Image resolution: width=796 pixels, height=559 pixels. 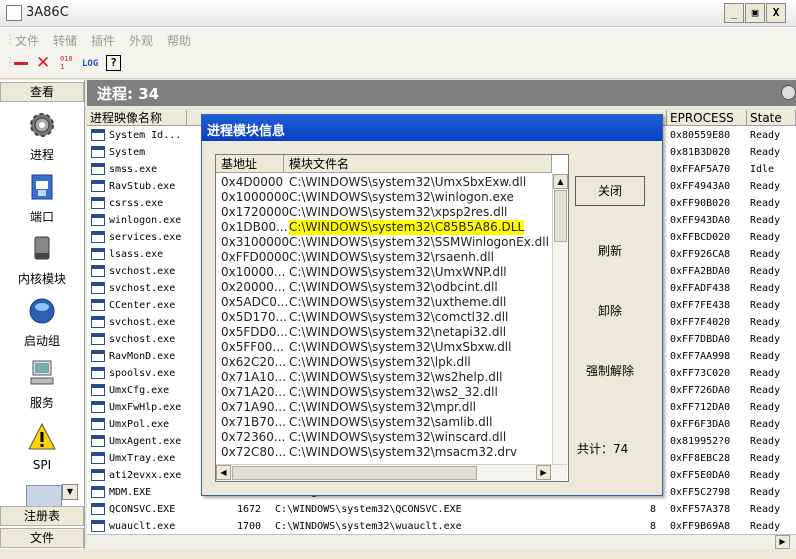 What do you see at coordinates (419, 242) in the screenshot?
I see `module-file-name: C:\WINDOWS\system32\SSMWinlogonEx.dll` at bounding box center [419, 242].